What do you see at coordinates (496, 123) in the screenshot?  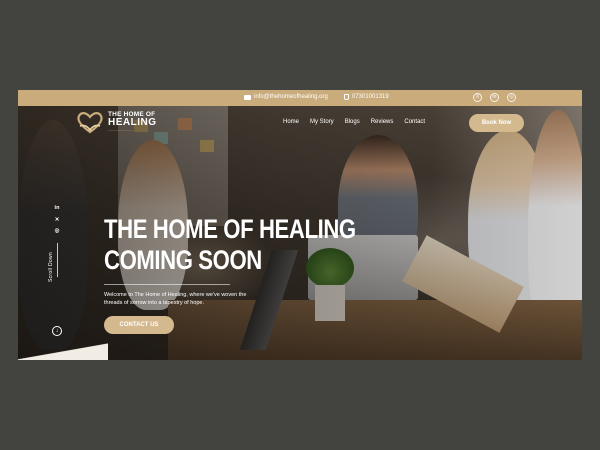 I see `book-now-button: Book Now` at bounding box center [496, 123].